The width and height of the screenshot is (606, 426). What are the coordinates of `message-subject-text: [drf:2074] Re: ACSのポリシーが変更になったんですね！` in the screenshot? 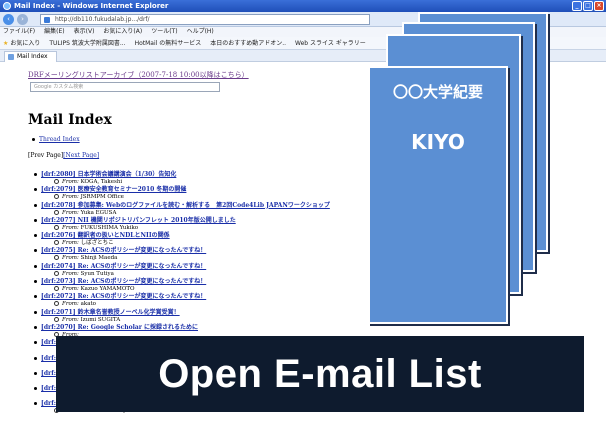 It's located at (124, 266).